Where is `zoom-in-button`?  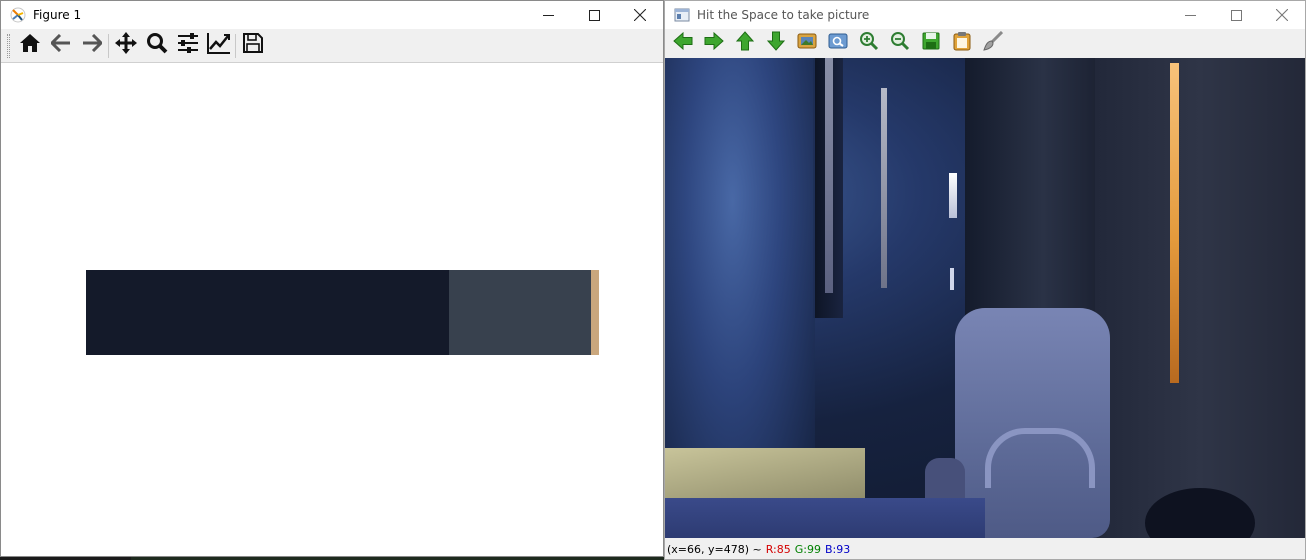 zoom-in-button is located at coordinates (868, 44).